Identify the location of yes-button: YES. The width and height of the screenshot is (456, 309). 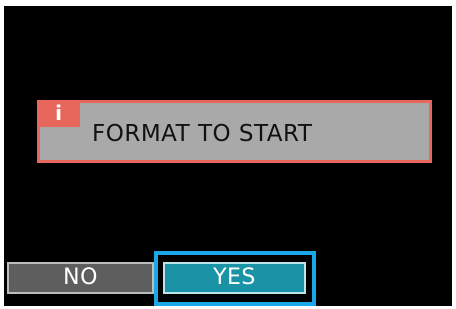
(234, 278).